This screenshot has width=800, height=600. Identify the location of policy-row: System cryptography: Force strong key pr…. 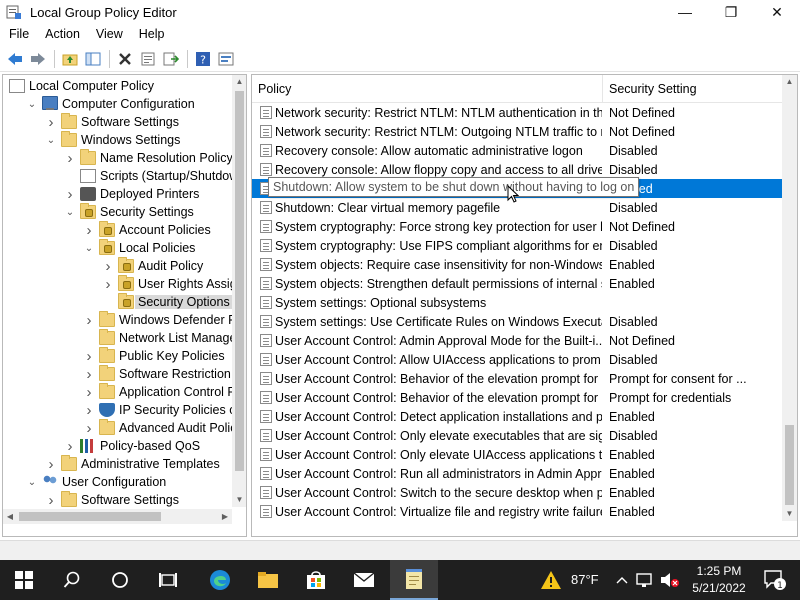
(517, 226).